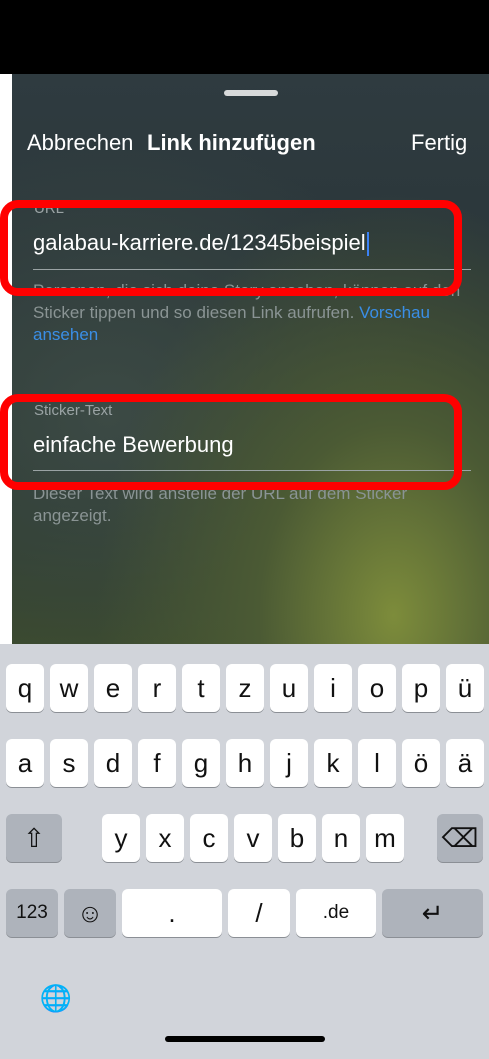 The image size is (489, 1059). I want to click on key-d: d, so click(113, 763).